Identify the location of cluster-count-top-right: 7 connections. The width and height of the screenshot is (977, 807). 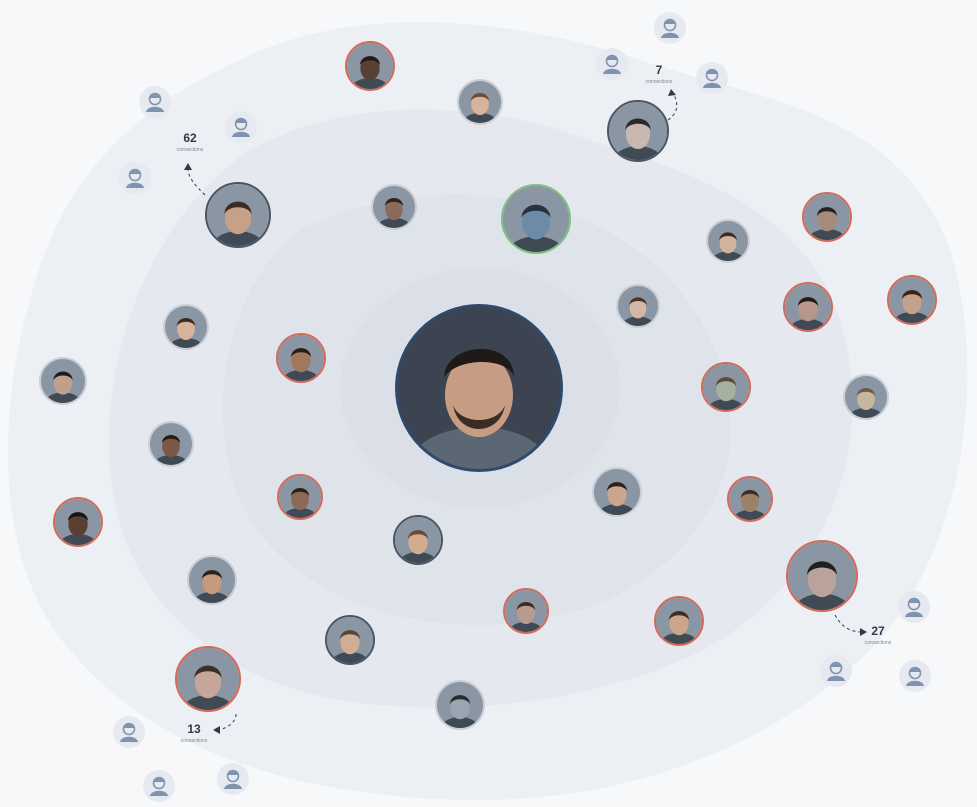
(659, 74).